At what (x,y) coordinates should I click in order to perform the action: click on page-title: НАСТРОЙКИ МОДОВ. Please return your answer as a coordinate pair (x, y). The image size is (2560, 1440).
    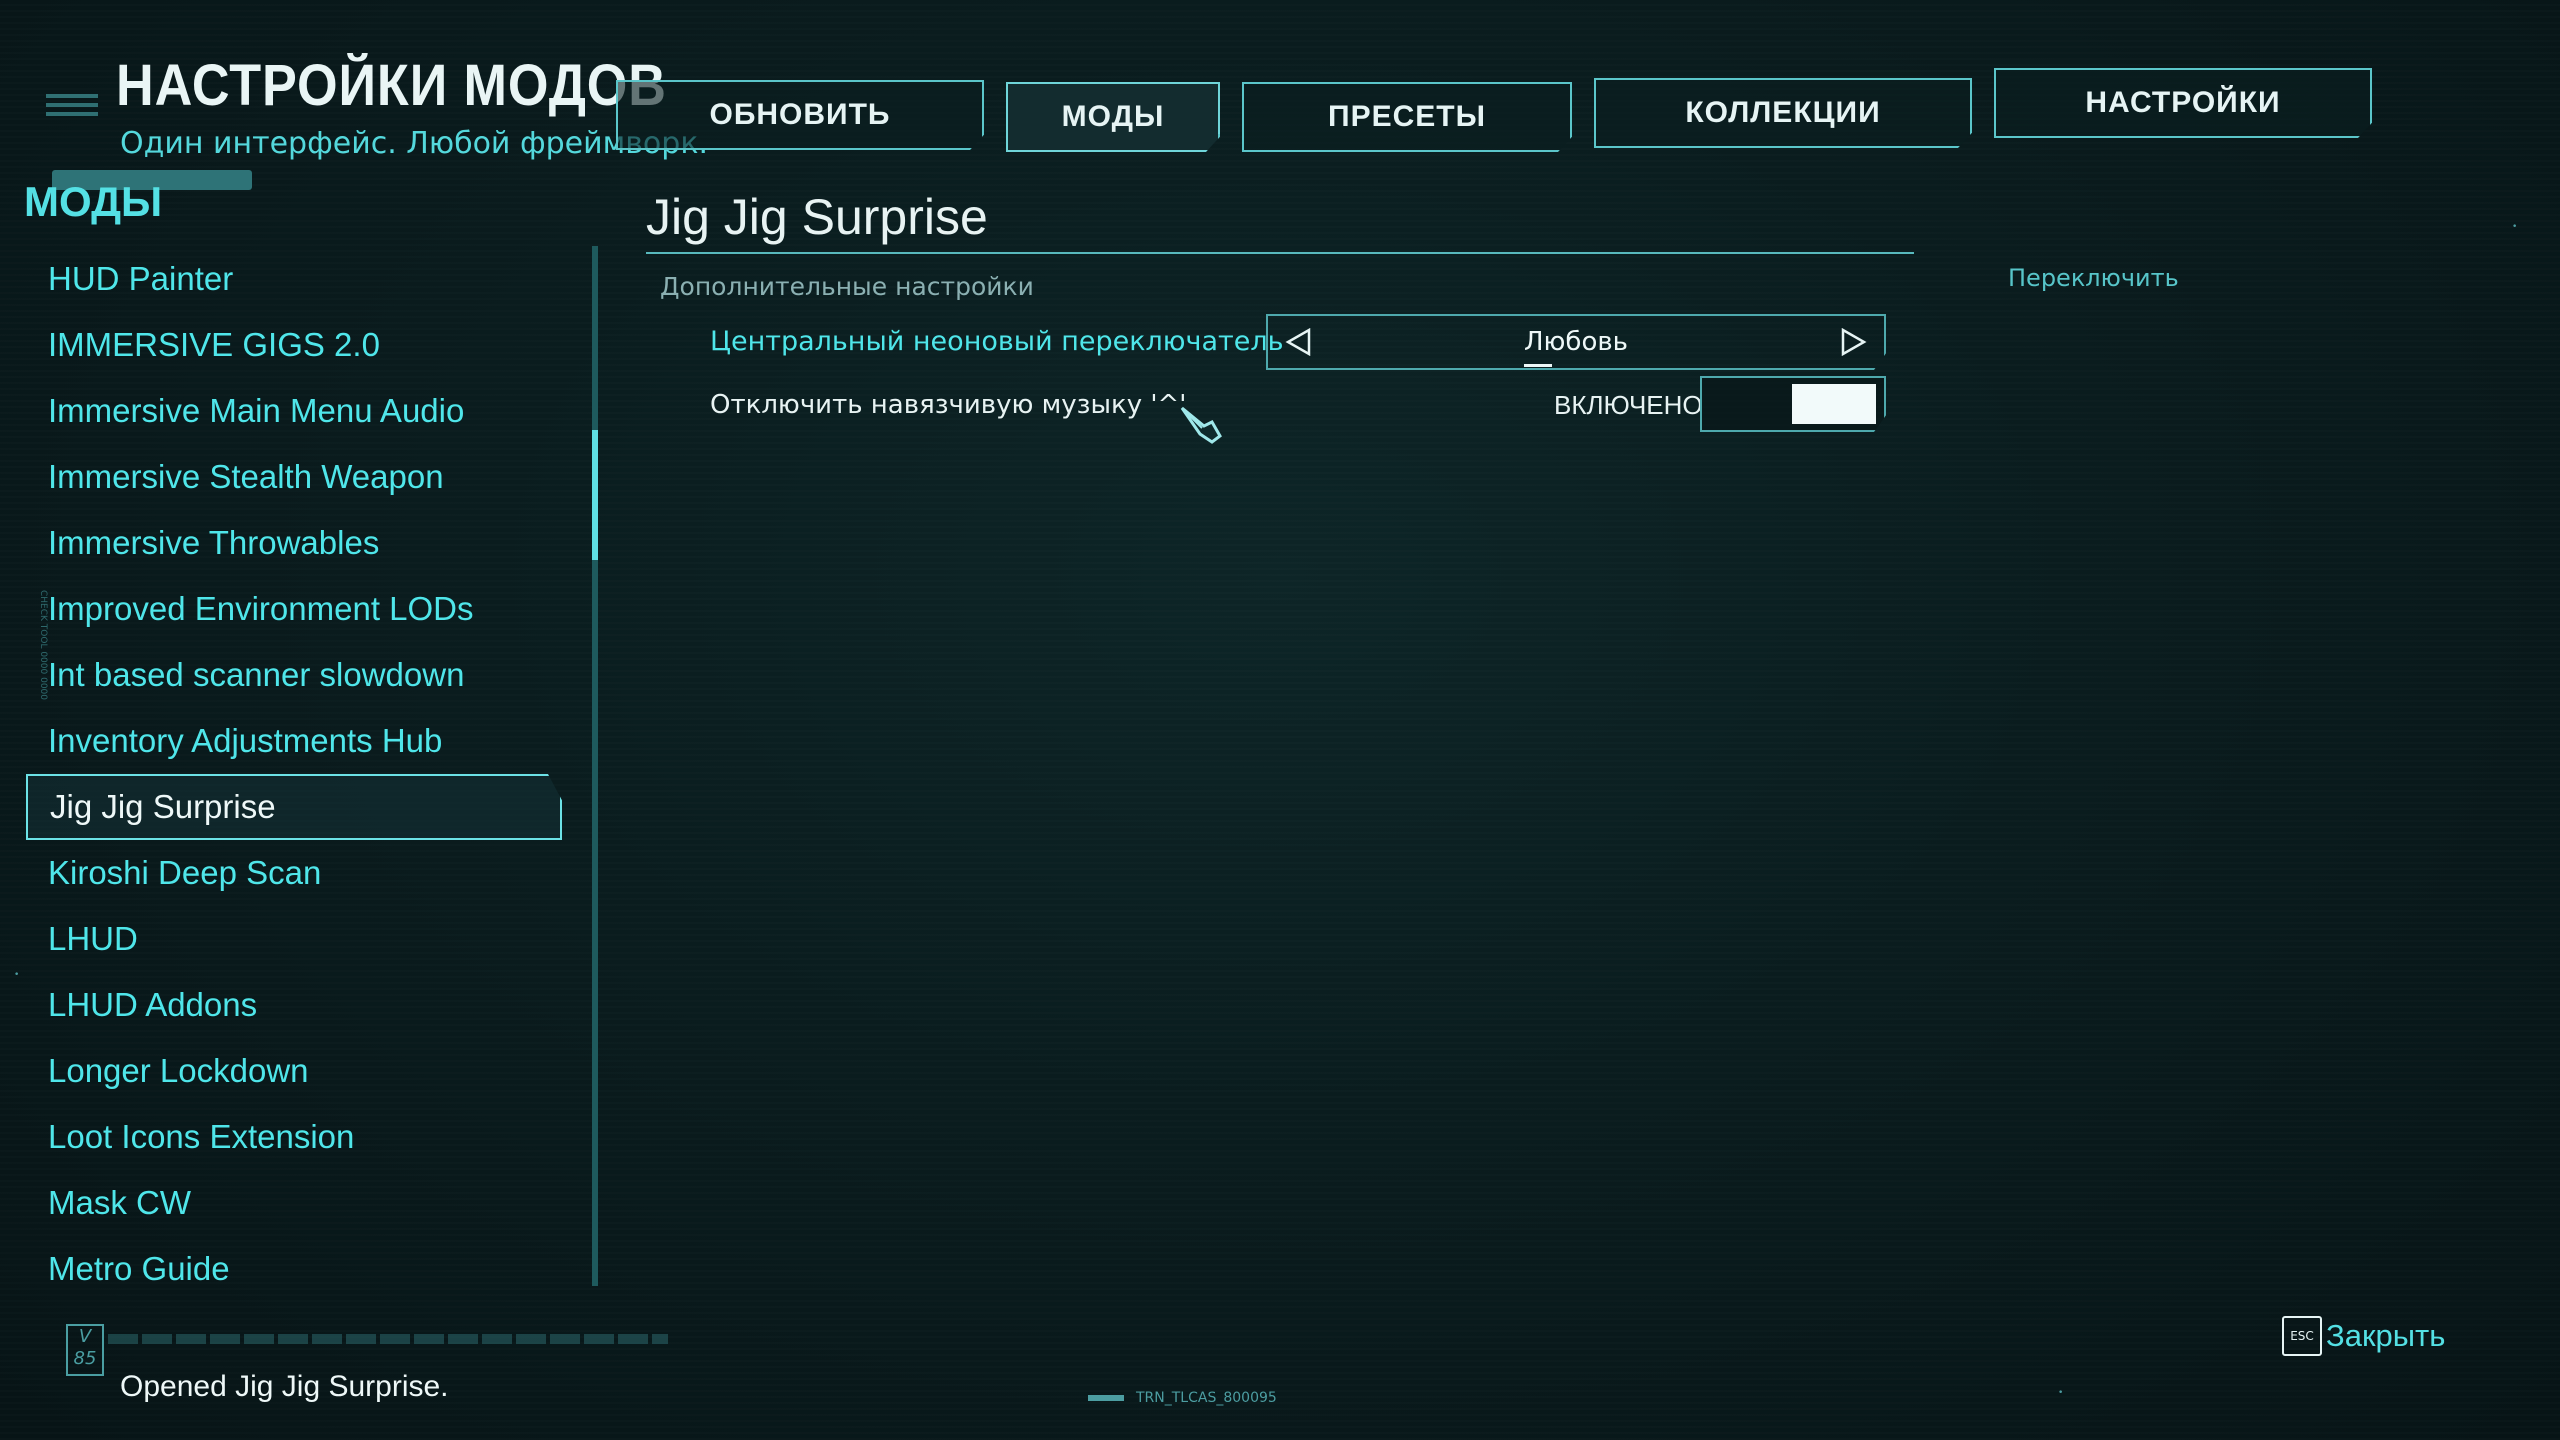
    Looking at the image, I should click on (391, 85).